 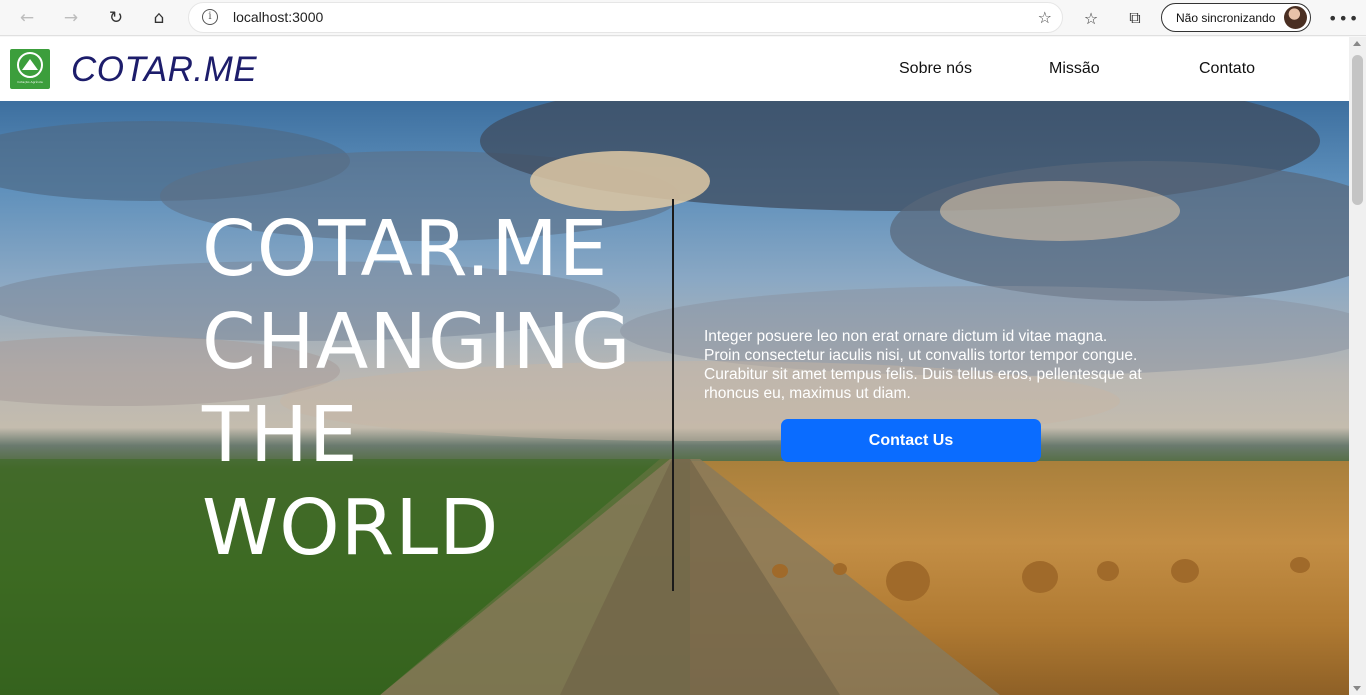 What do you see at coordinates (30, 82) in the screenshot?
I see `logo-caption: Cotação Agrícola` at bounding box center [30, 82].